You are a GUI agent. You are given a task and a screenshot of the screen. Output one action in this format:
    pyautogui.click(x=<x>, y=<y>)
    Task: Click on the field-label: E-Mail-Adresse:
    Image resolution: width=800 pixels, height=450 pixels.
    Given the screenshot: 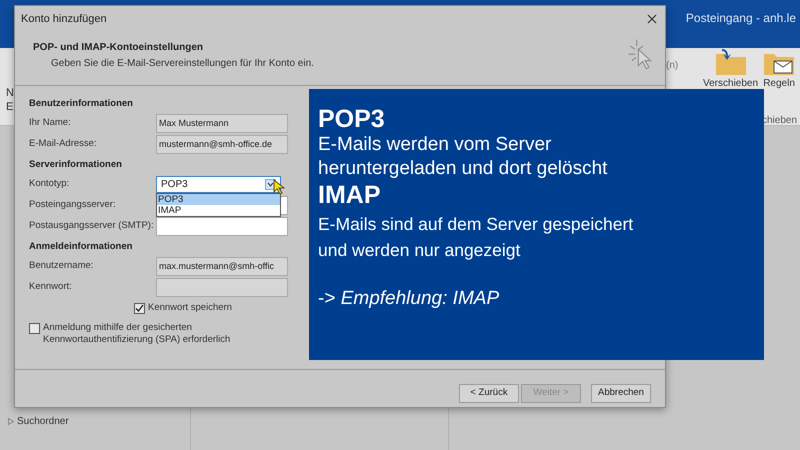 What is the action you would take?
    pyautogui.click(x=63, y=144)
    